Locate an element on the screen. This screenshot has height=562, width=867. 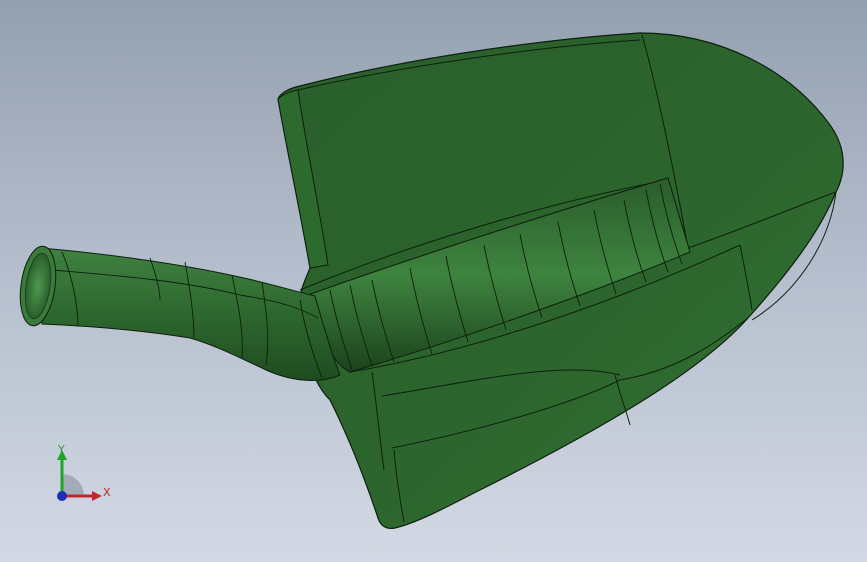
handle-socket-tube is located at coordinates (190, 314).